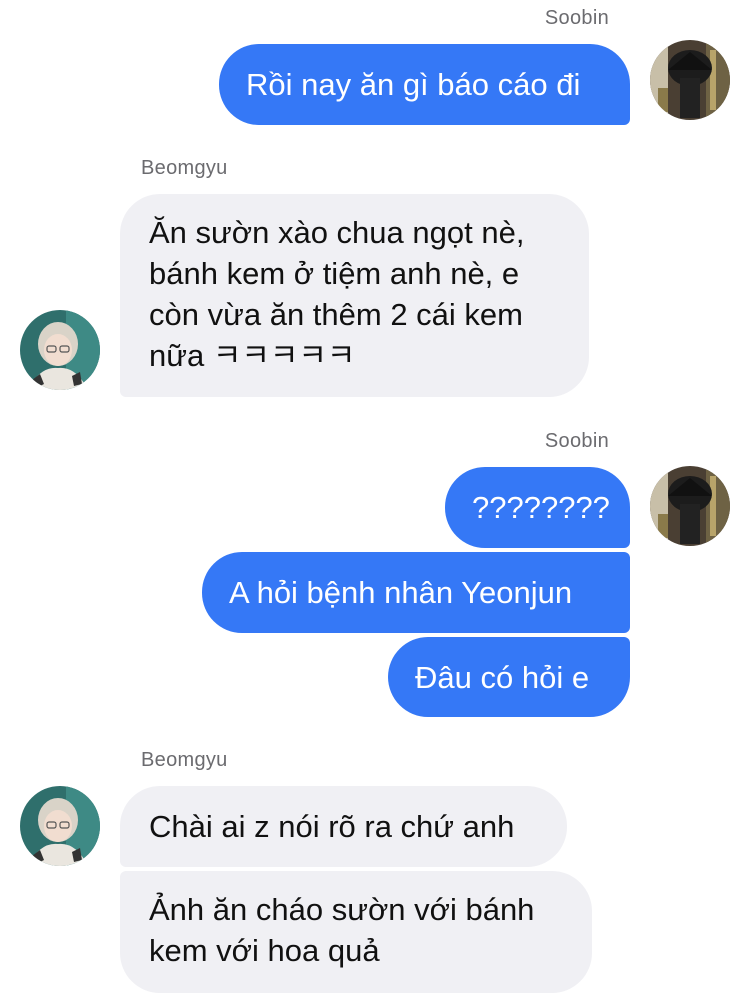  Describe the element at coordinates (502, 677) in the screenshot. I see `message-text: Đâu có hỏi e` at that location.